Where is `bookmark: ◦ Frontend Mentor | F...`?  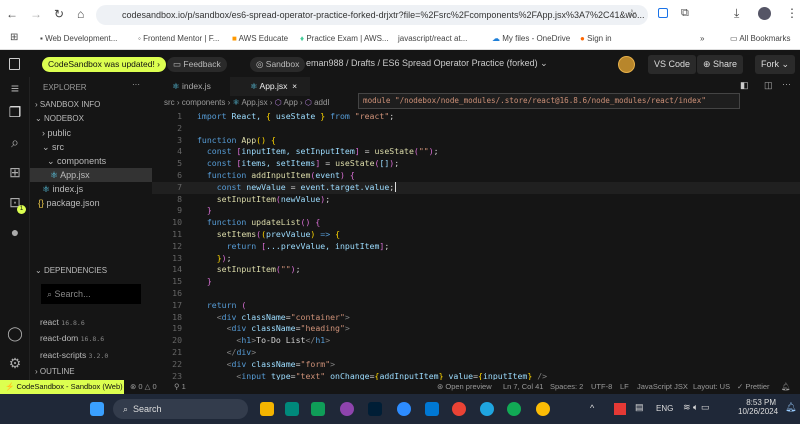 bookmark: ◦ Frontend Mentor | F... is located at coordinates (178, 38).